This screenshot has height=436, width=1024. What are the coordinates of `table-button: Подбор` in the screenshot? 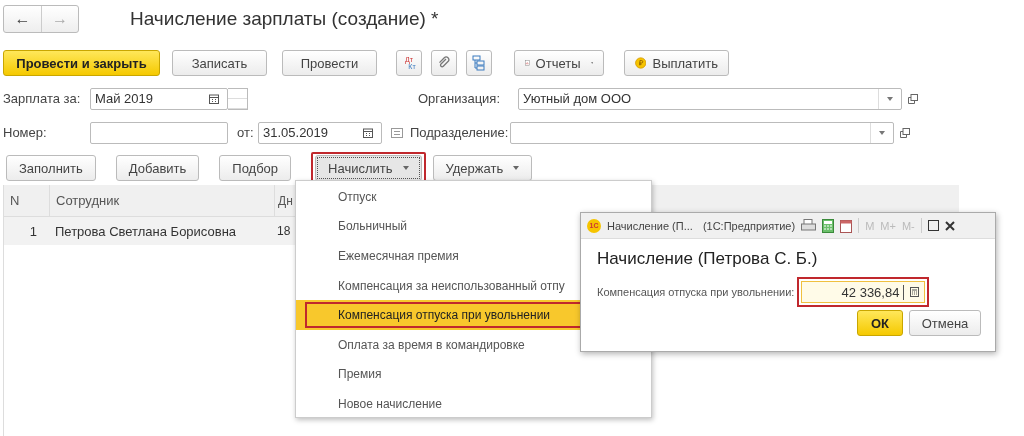 It's located at (255, 168).